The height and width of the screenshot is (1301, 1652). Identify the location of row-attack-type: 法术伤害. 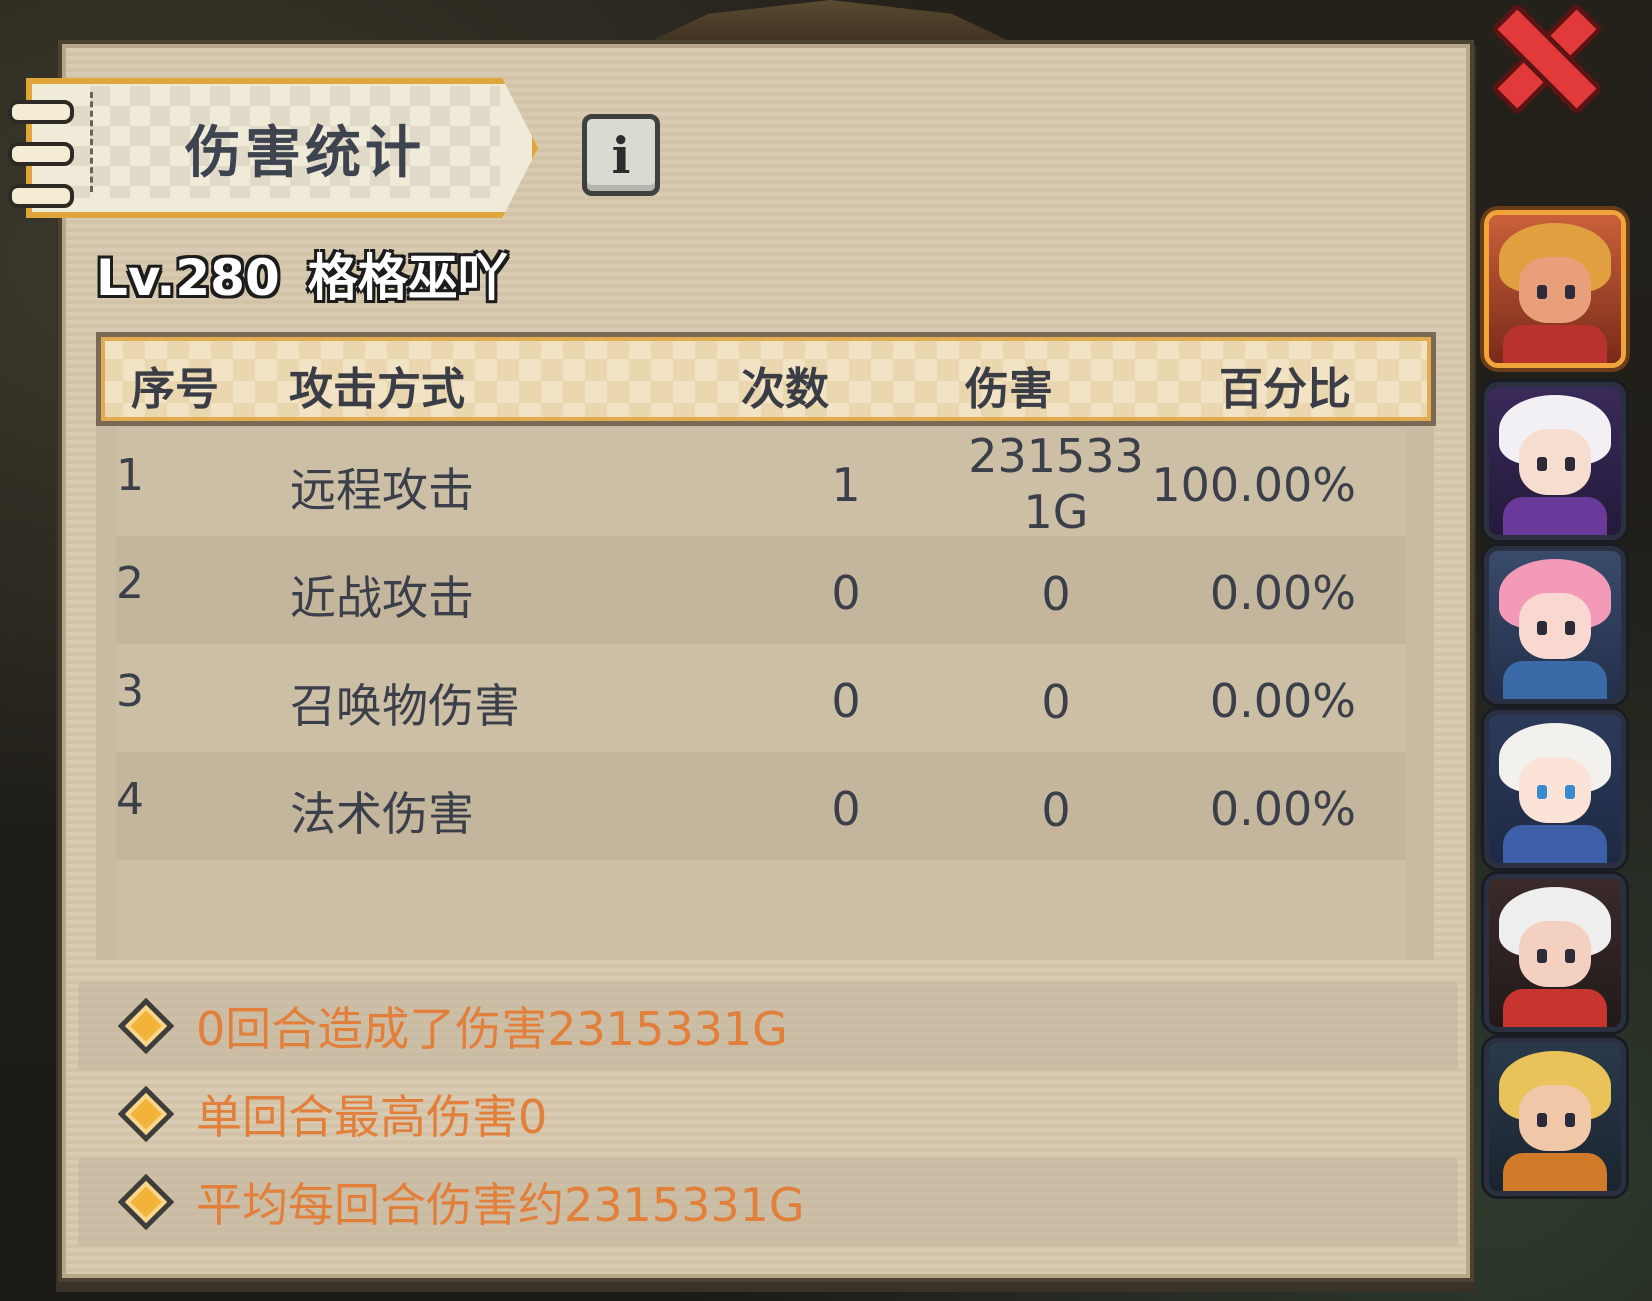
(382, 814).